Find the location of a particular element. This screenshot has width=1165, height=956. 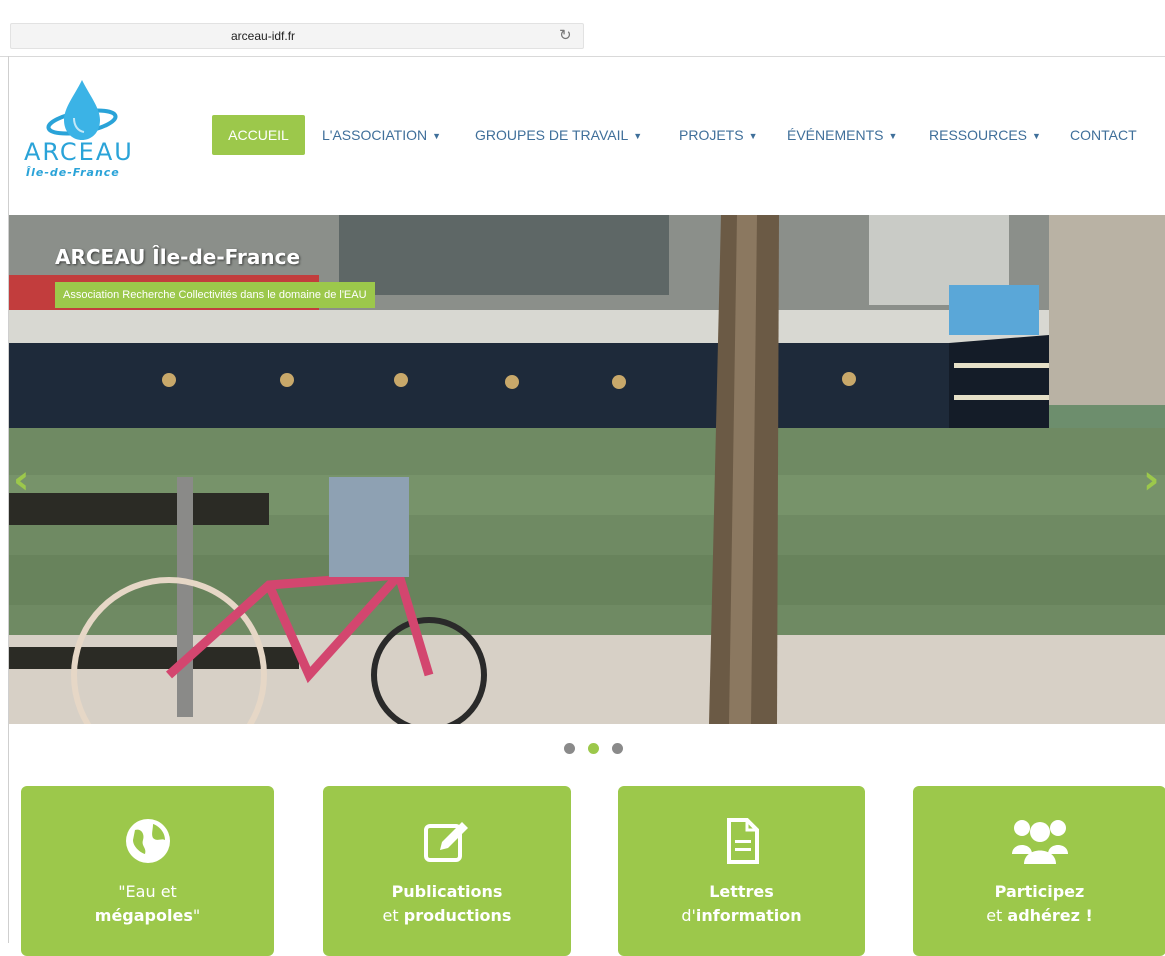

nav-label-ressources: RESSOURCES is located at coordinates (978, 135).